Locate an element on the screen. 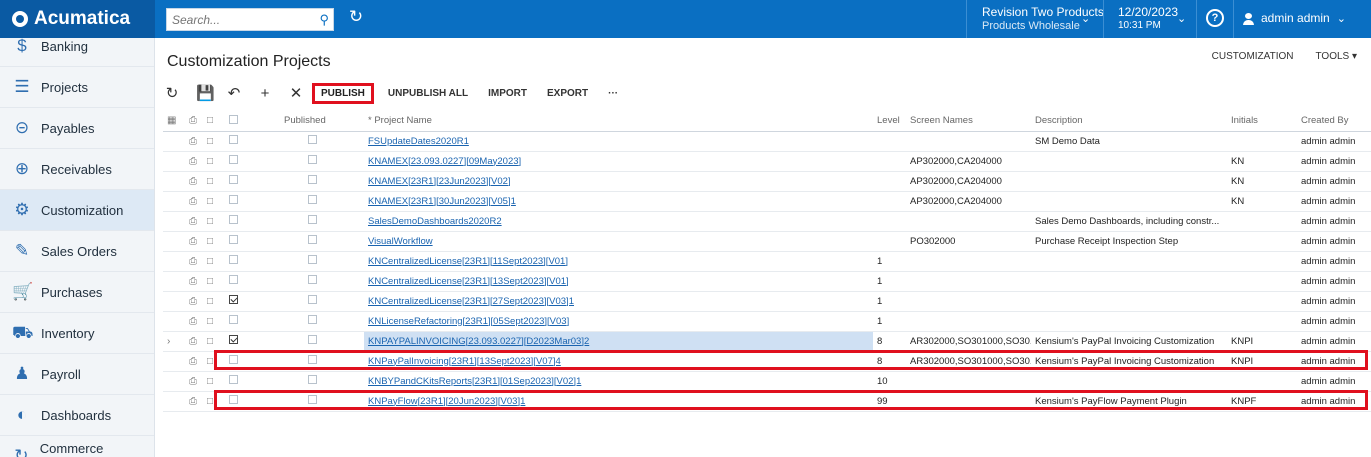 This screenshot has width=1371, height=457. project-name-link: SalesDemoDashboards2020R2 is located at coordinates (435, 221).